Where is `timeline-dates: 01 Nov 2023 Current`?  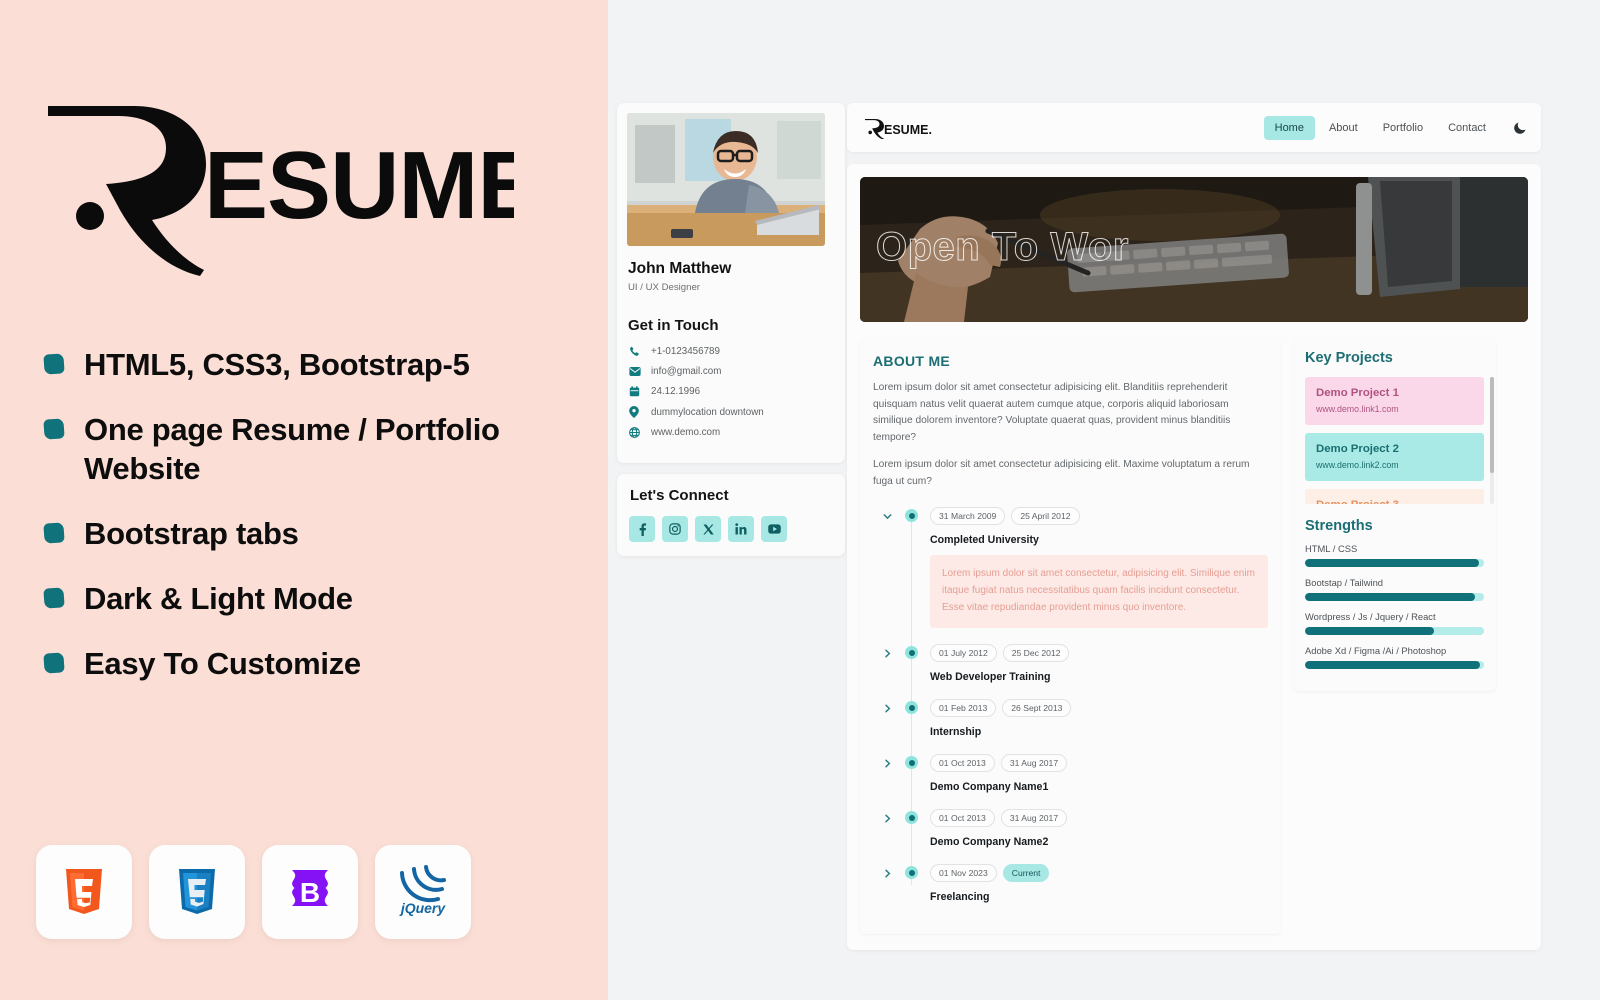
timeline-dates: 01 Nov 2023 Current is located at coordinates (1099, 873).